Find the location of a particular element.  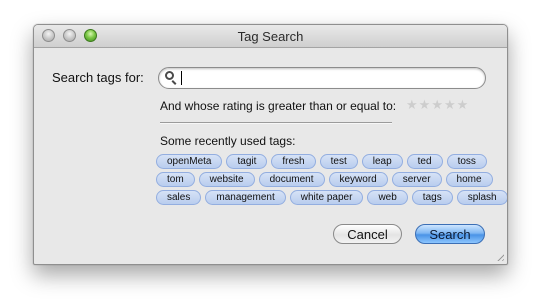

tag-pill: splash is located at coordinates (481, 197).